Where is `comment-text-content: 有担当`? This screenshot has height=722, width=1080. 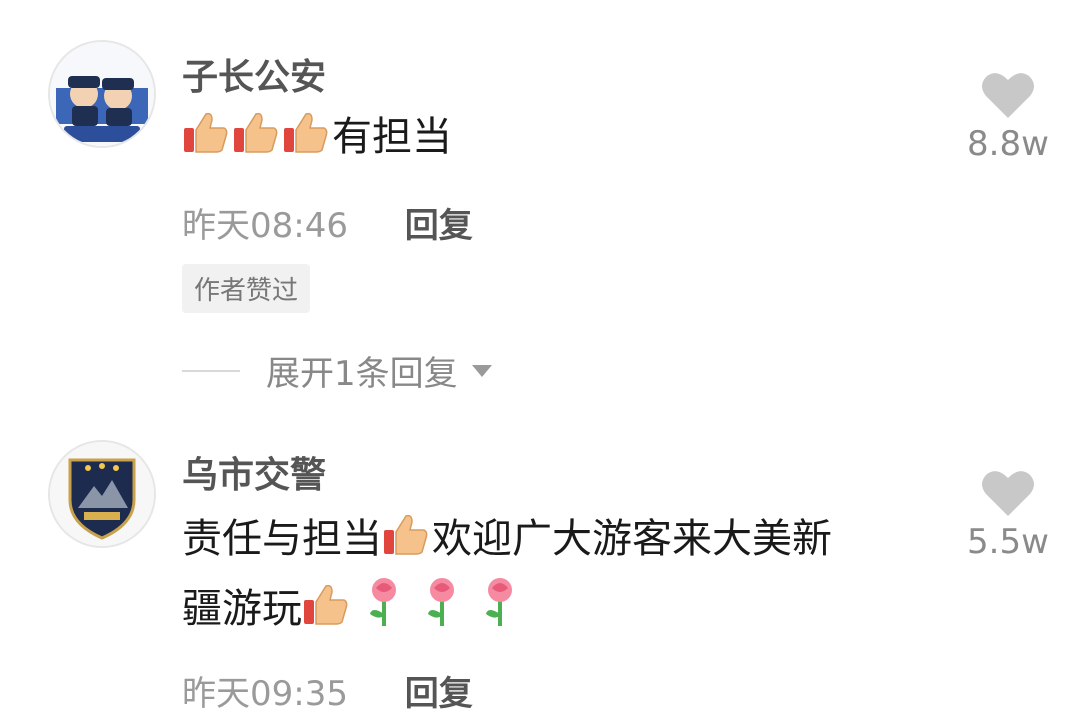 comment-text-content: 有担当 is located at coordinates (392, 137).